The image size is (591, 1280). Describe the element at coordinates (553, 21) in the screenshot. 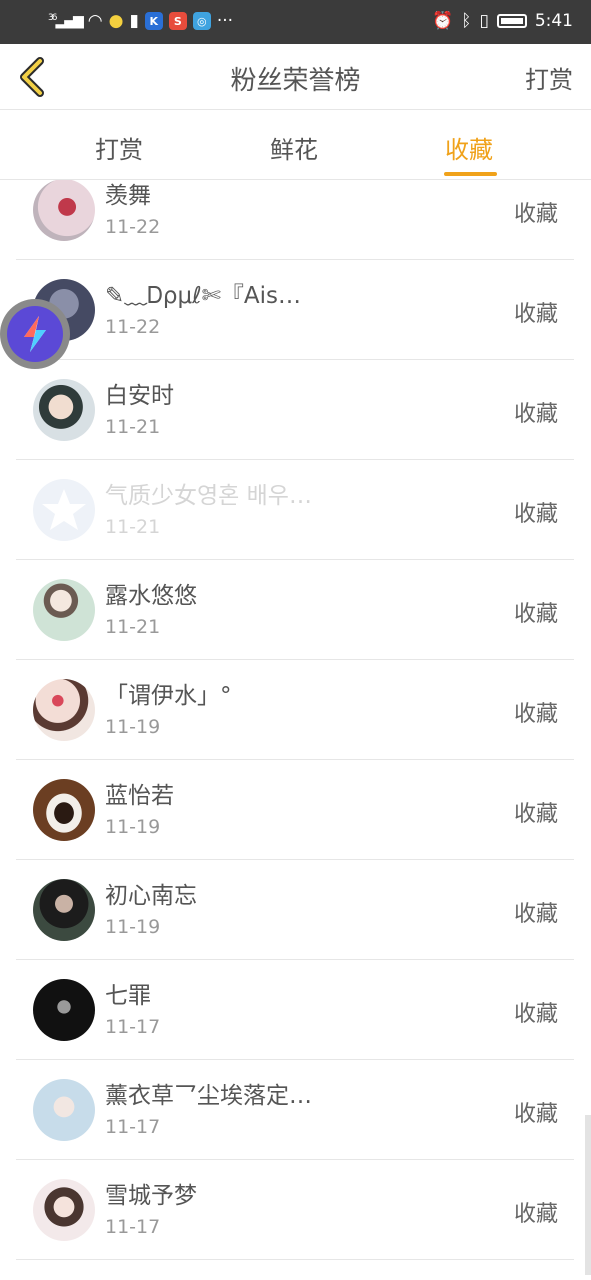

I see `status-time: 5:41` at that location.